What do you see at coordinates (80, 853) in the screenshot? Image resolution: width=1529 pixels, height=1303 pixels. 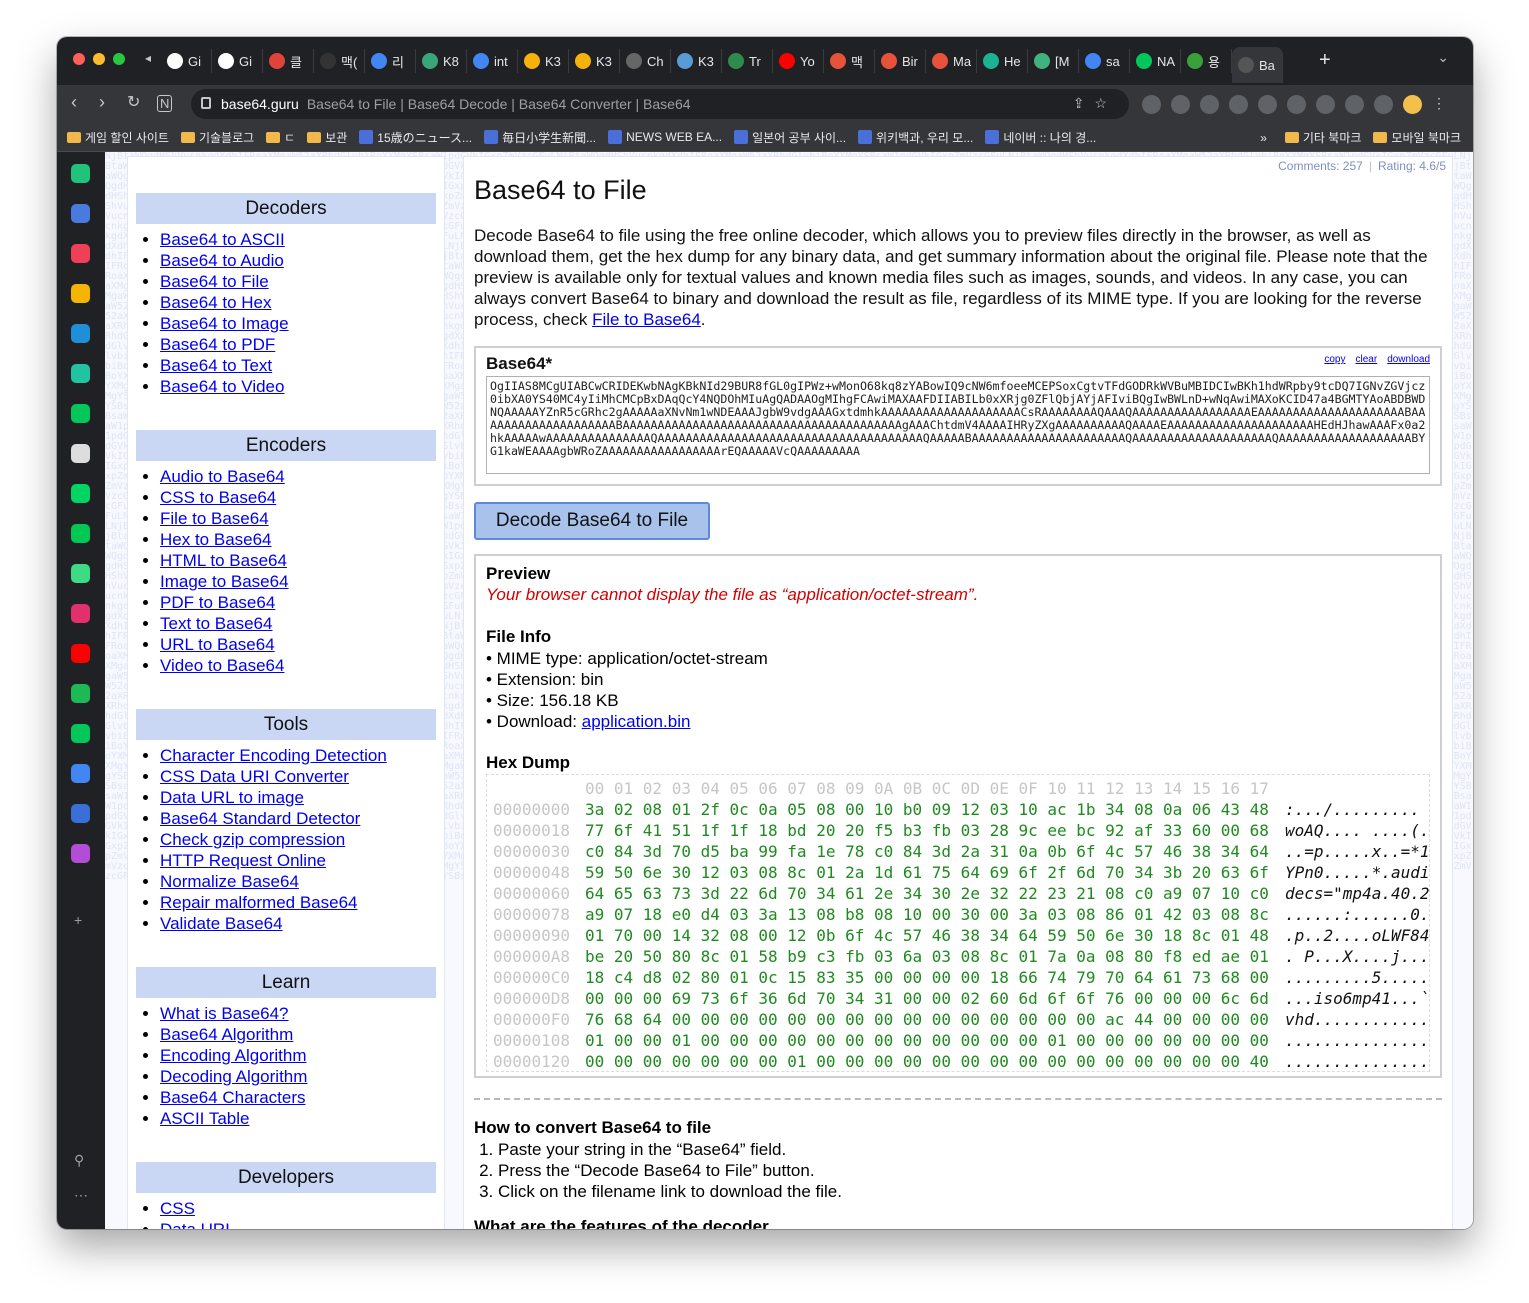 I see `flower-icon` at bounding box center [80, 853].